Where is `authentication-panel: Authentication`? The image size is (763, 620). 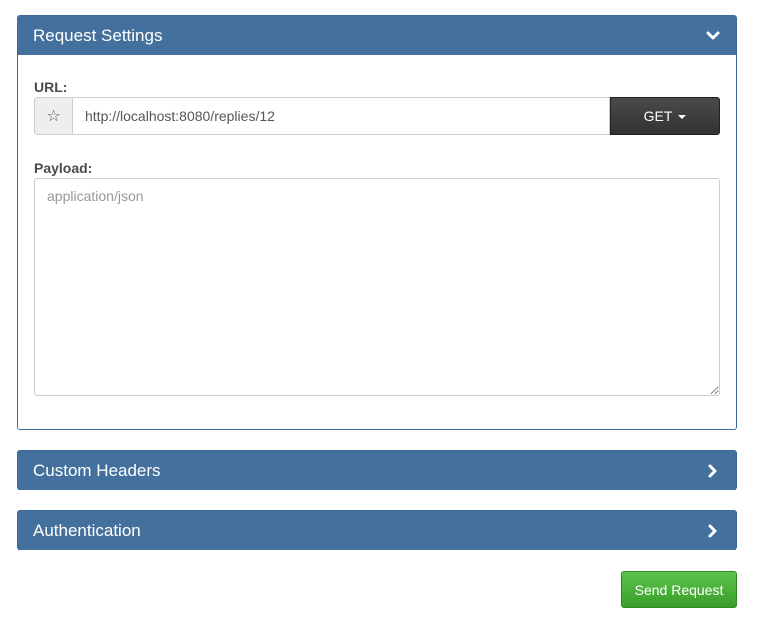
authentication-panel: Authentication is located at coordinates (377, 530).